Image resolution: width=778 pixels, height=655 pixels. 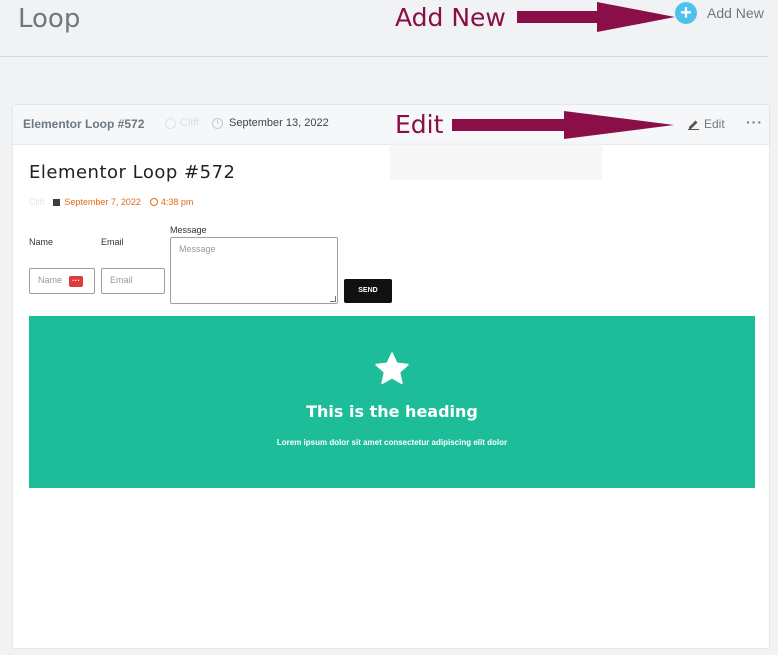 I want to click on card-date: September 13, 2022, so click(x=270, y=123).